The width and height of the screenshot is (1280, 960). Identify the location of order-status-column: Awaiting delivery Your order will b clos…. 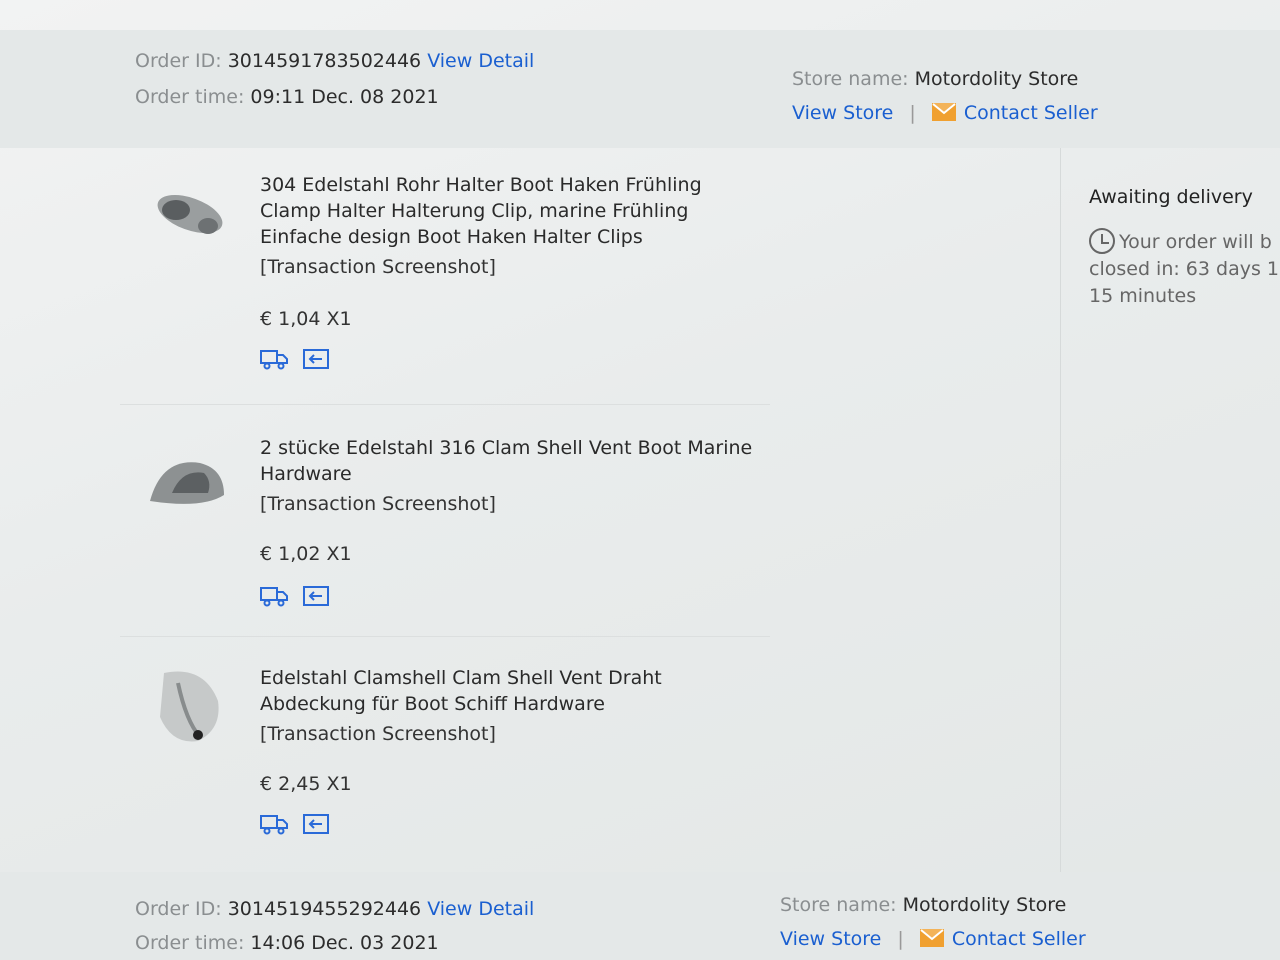
(1170, 510).